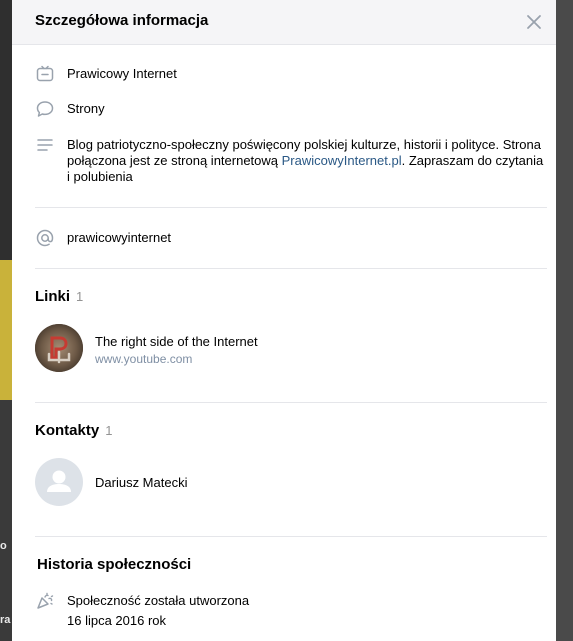 This screenshot has width=573, height=641. Describe the element at coordinates (117, 620) in the screenshot. I see `history-event-date: 16 lipca 2016 rok` at that location.